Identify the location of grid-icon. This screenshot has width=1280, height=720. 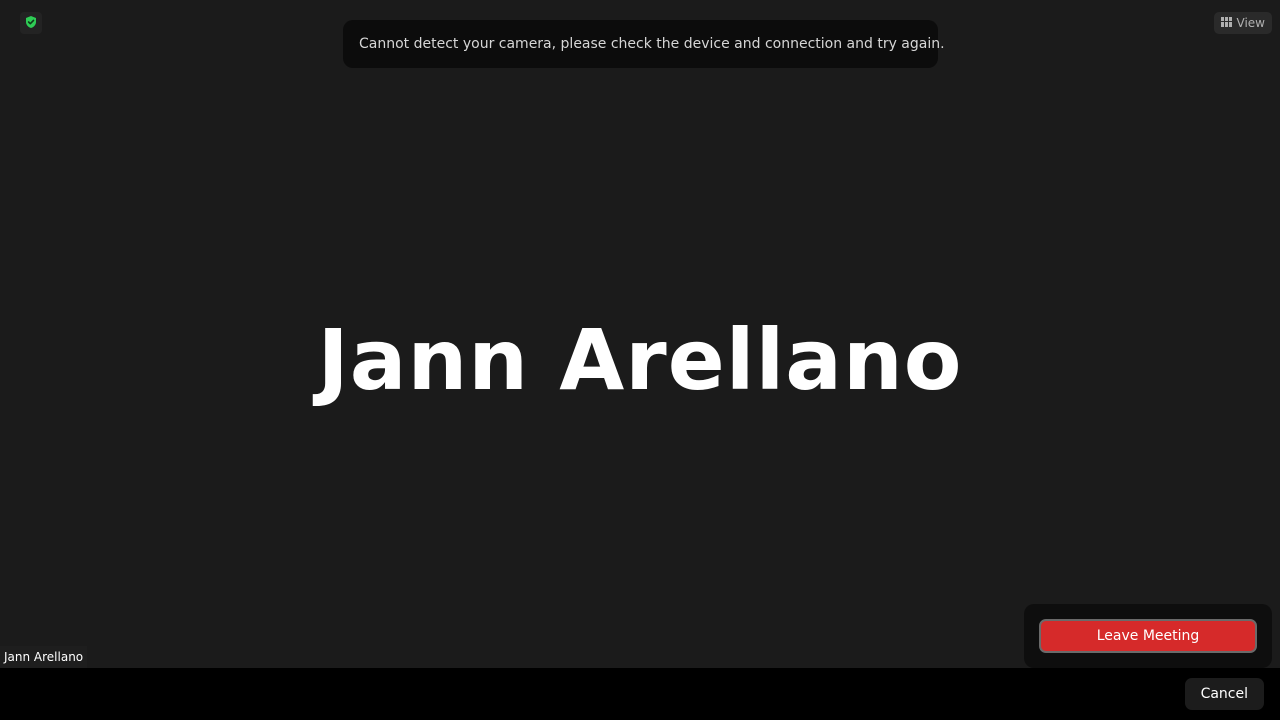
(1226, 23).